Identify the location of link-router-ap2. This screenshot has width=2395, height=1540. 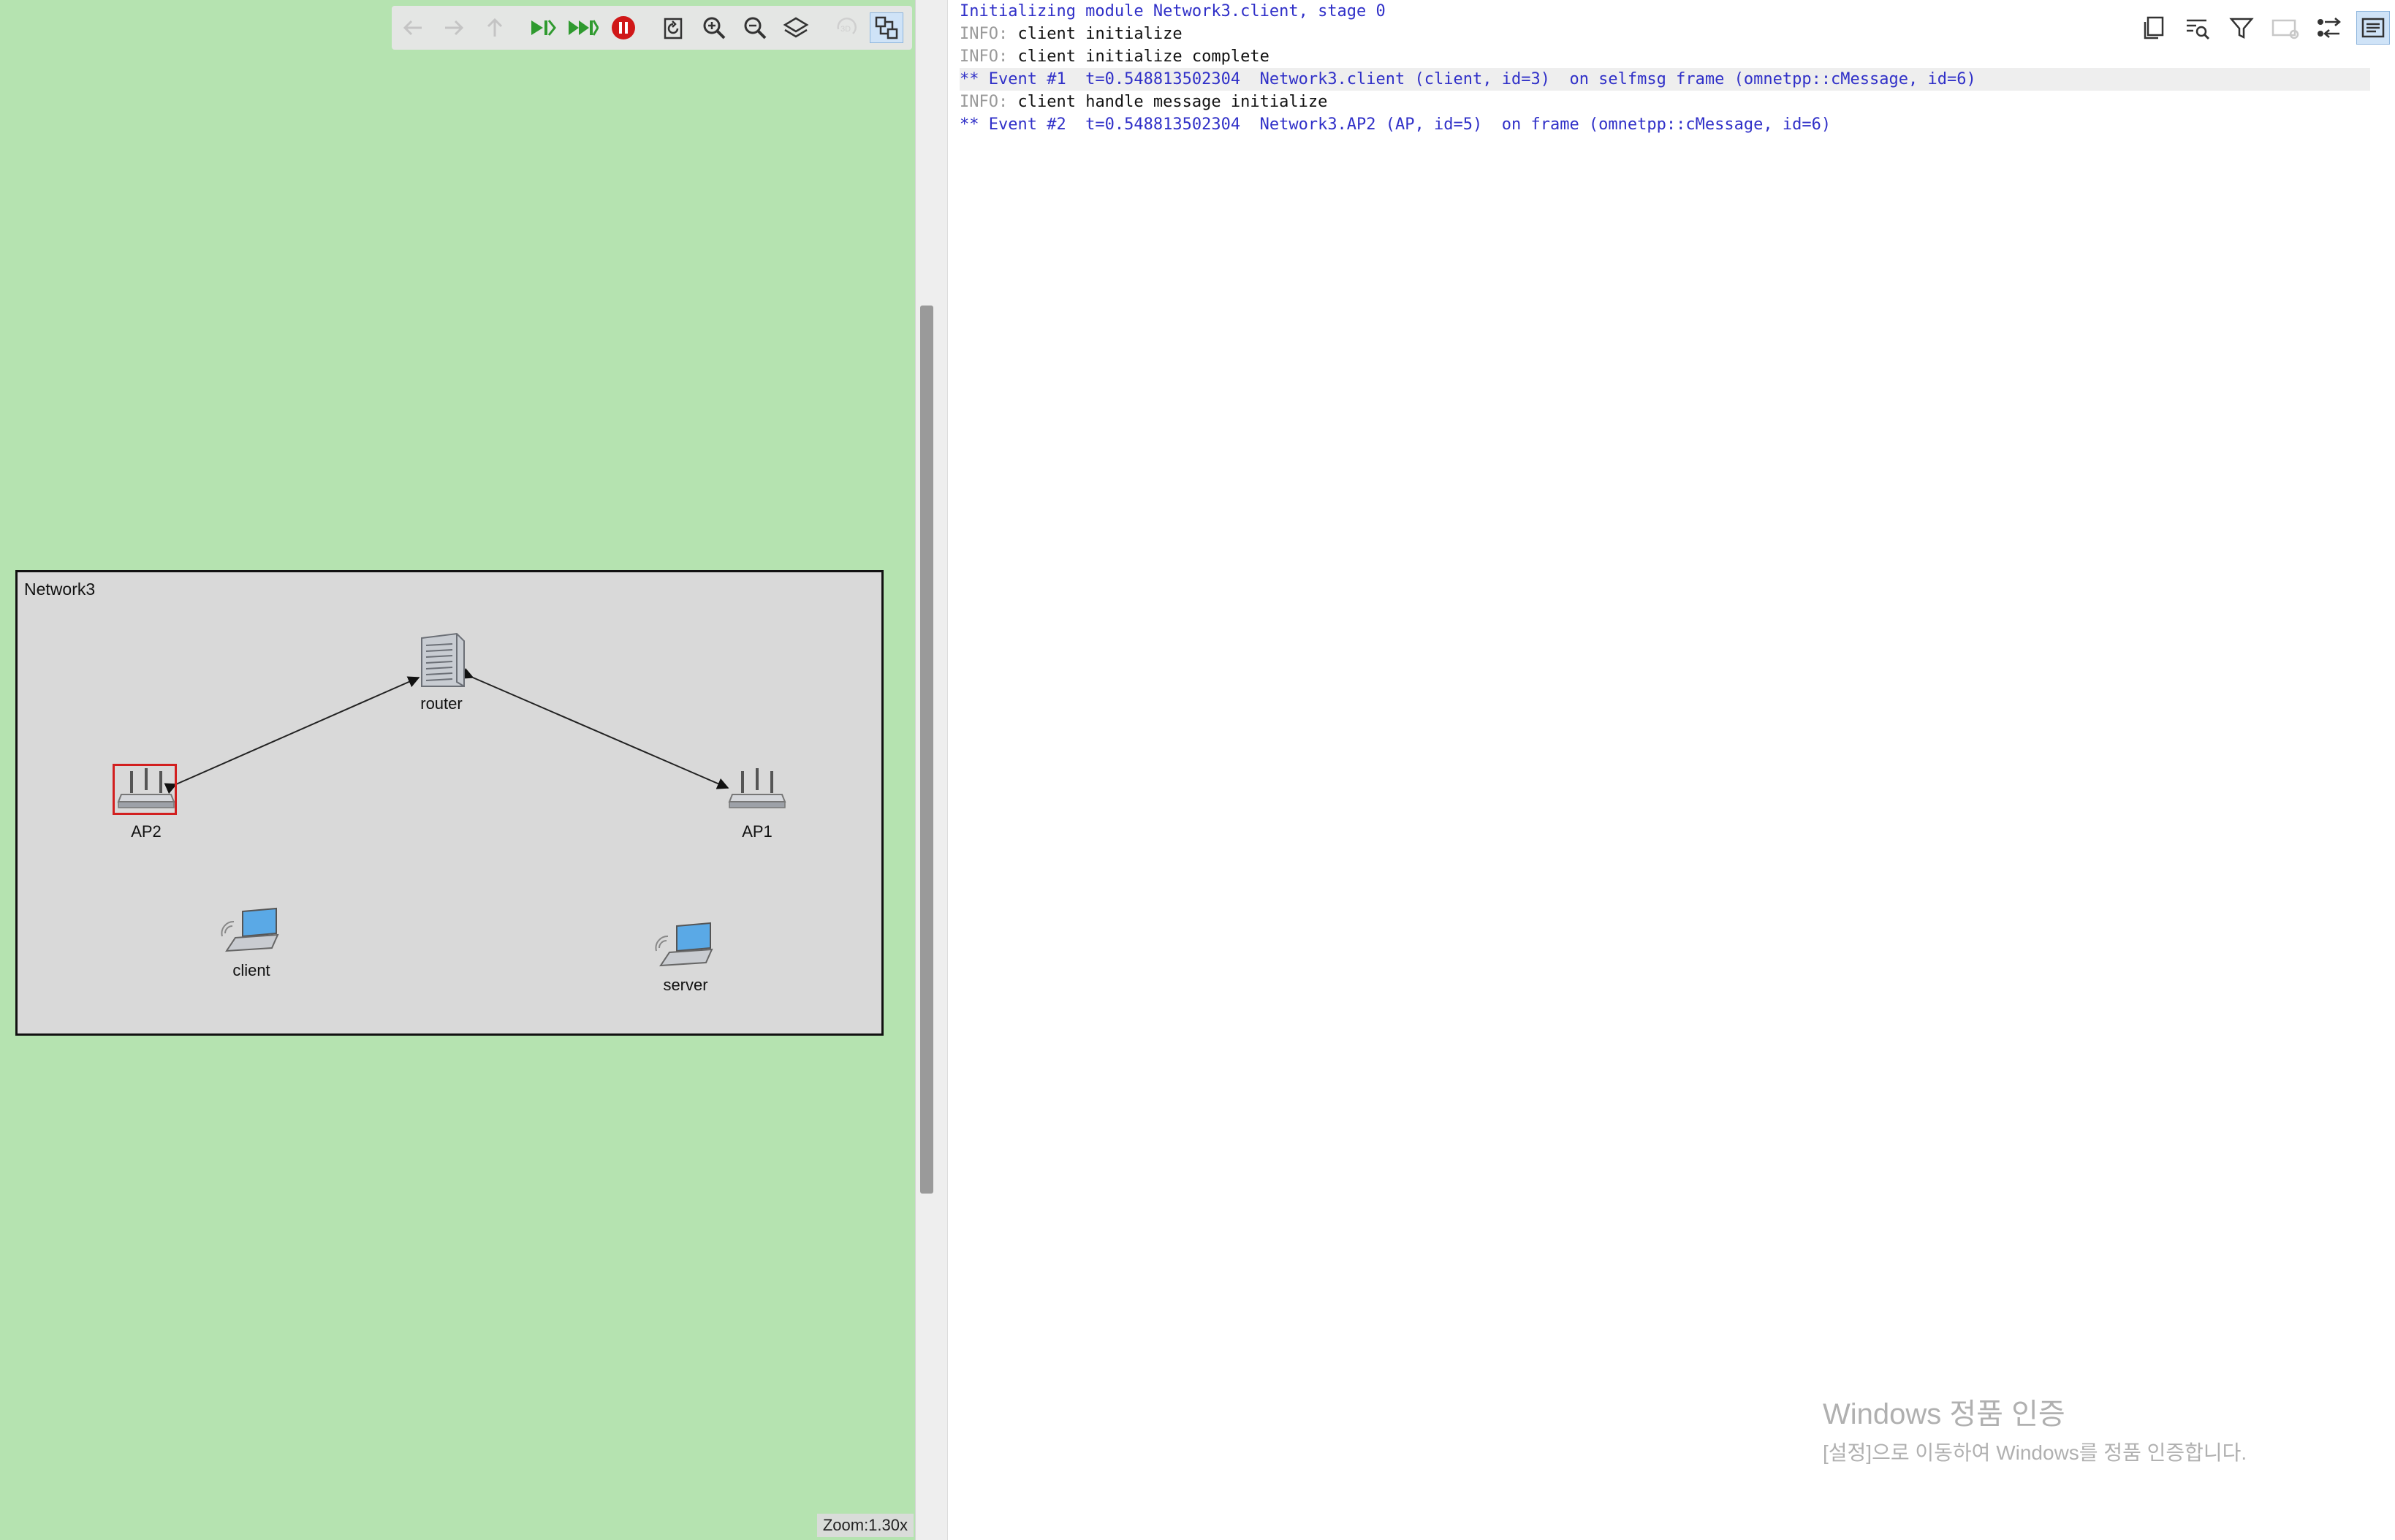
(292, 735).